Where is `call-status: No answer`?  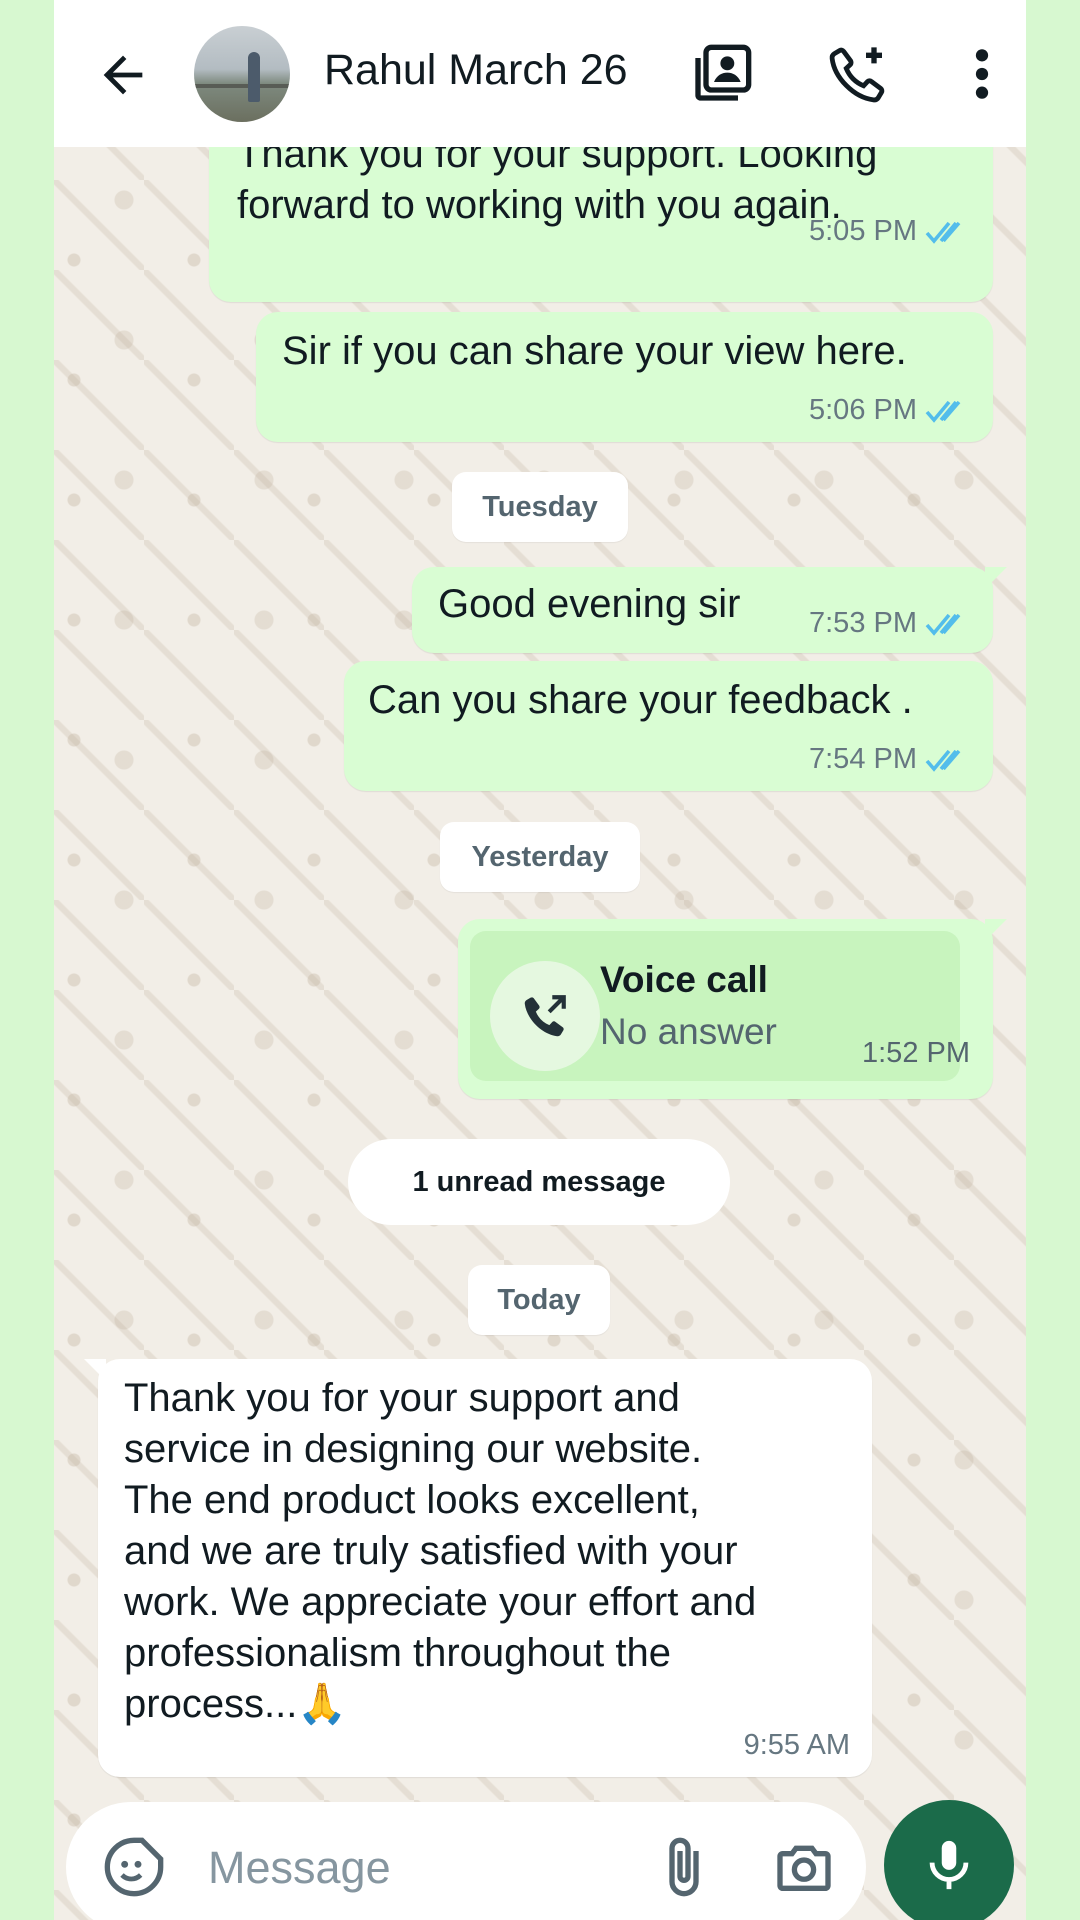 call-status: No answer is located at coordinates (688, 1031).